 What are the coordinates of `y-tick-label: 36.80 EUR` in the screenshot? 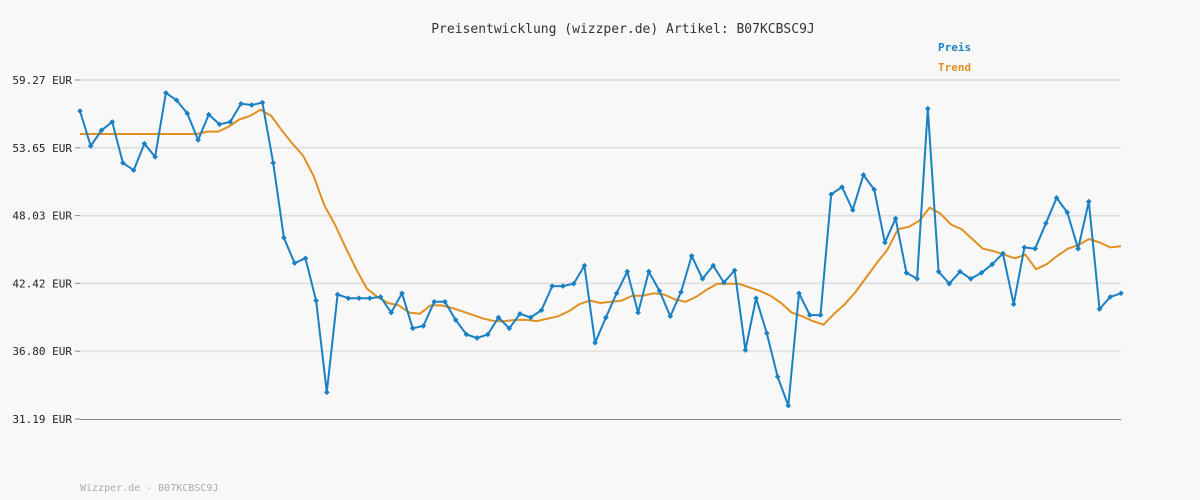 It's located at (42, 351).